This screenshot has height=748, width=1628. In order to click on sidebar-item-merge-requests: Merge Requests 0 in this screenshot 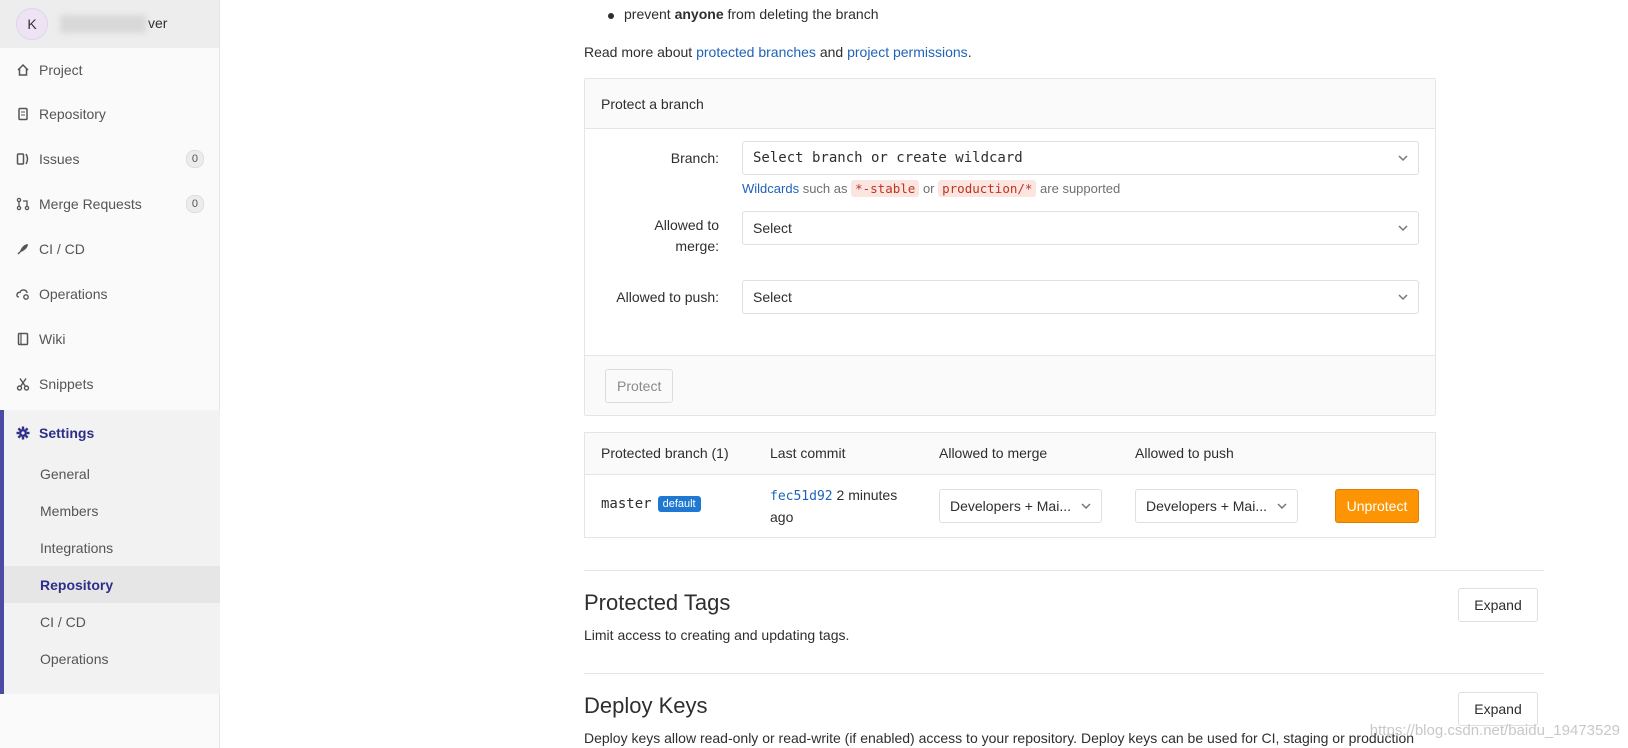, I will do `click(110, 203)`.